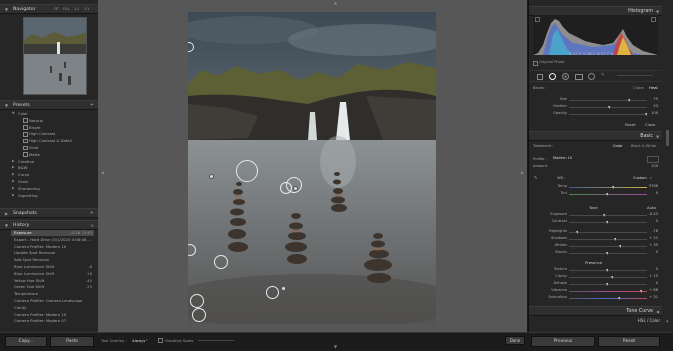 Image resolution: width=673 pixels, height=351 pixels. I want to click on feather-slider: Feather 53, so click(595, 106).